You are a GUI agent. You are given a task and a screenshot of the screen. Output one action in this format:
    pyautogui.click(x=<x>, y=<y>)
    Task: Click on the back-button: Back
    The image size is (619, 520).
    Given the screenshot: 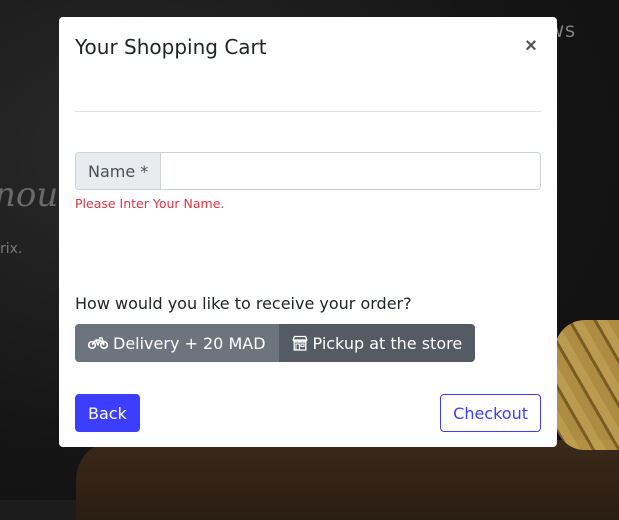 What is the action you would take?
    pyautogui.click(x=107, y=413)
    